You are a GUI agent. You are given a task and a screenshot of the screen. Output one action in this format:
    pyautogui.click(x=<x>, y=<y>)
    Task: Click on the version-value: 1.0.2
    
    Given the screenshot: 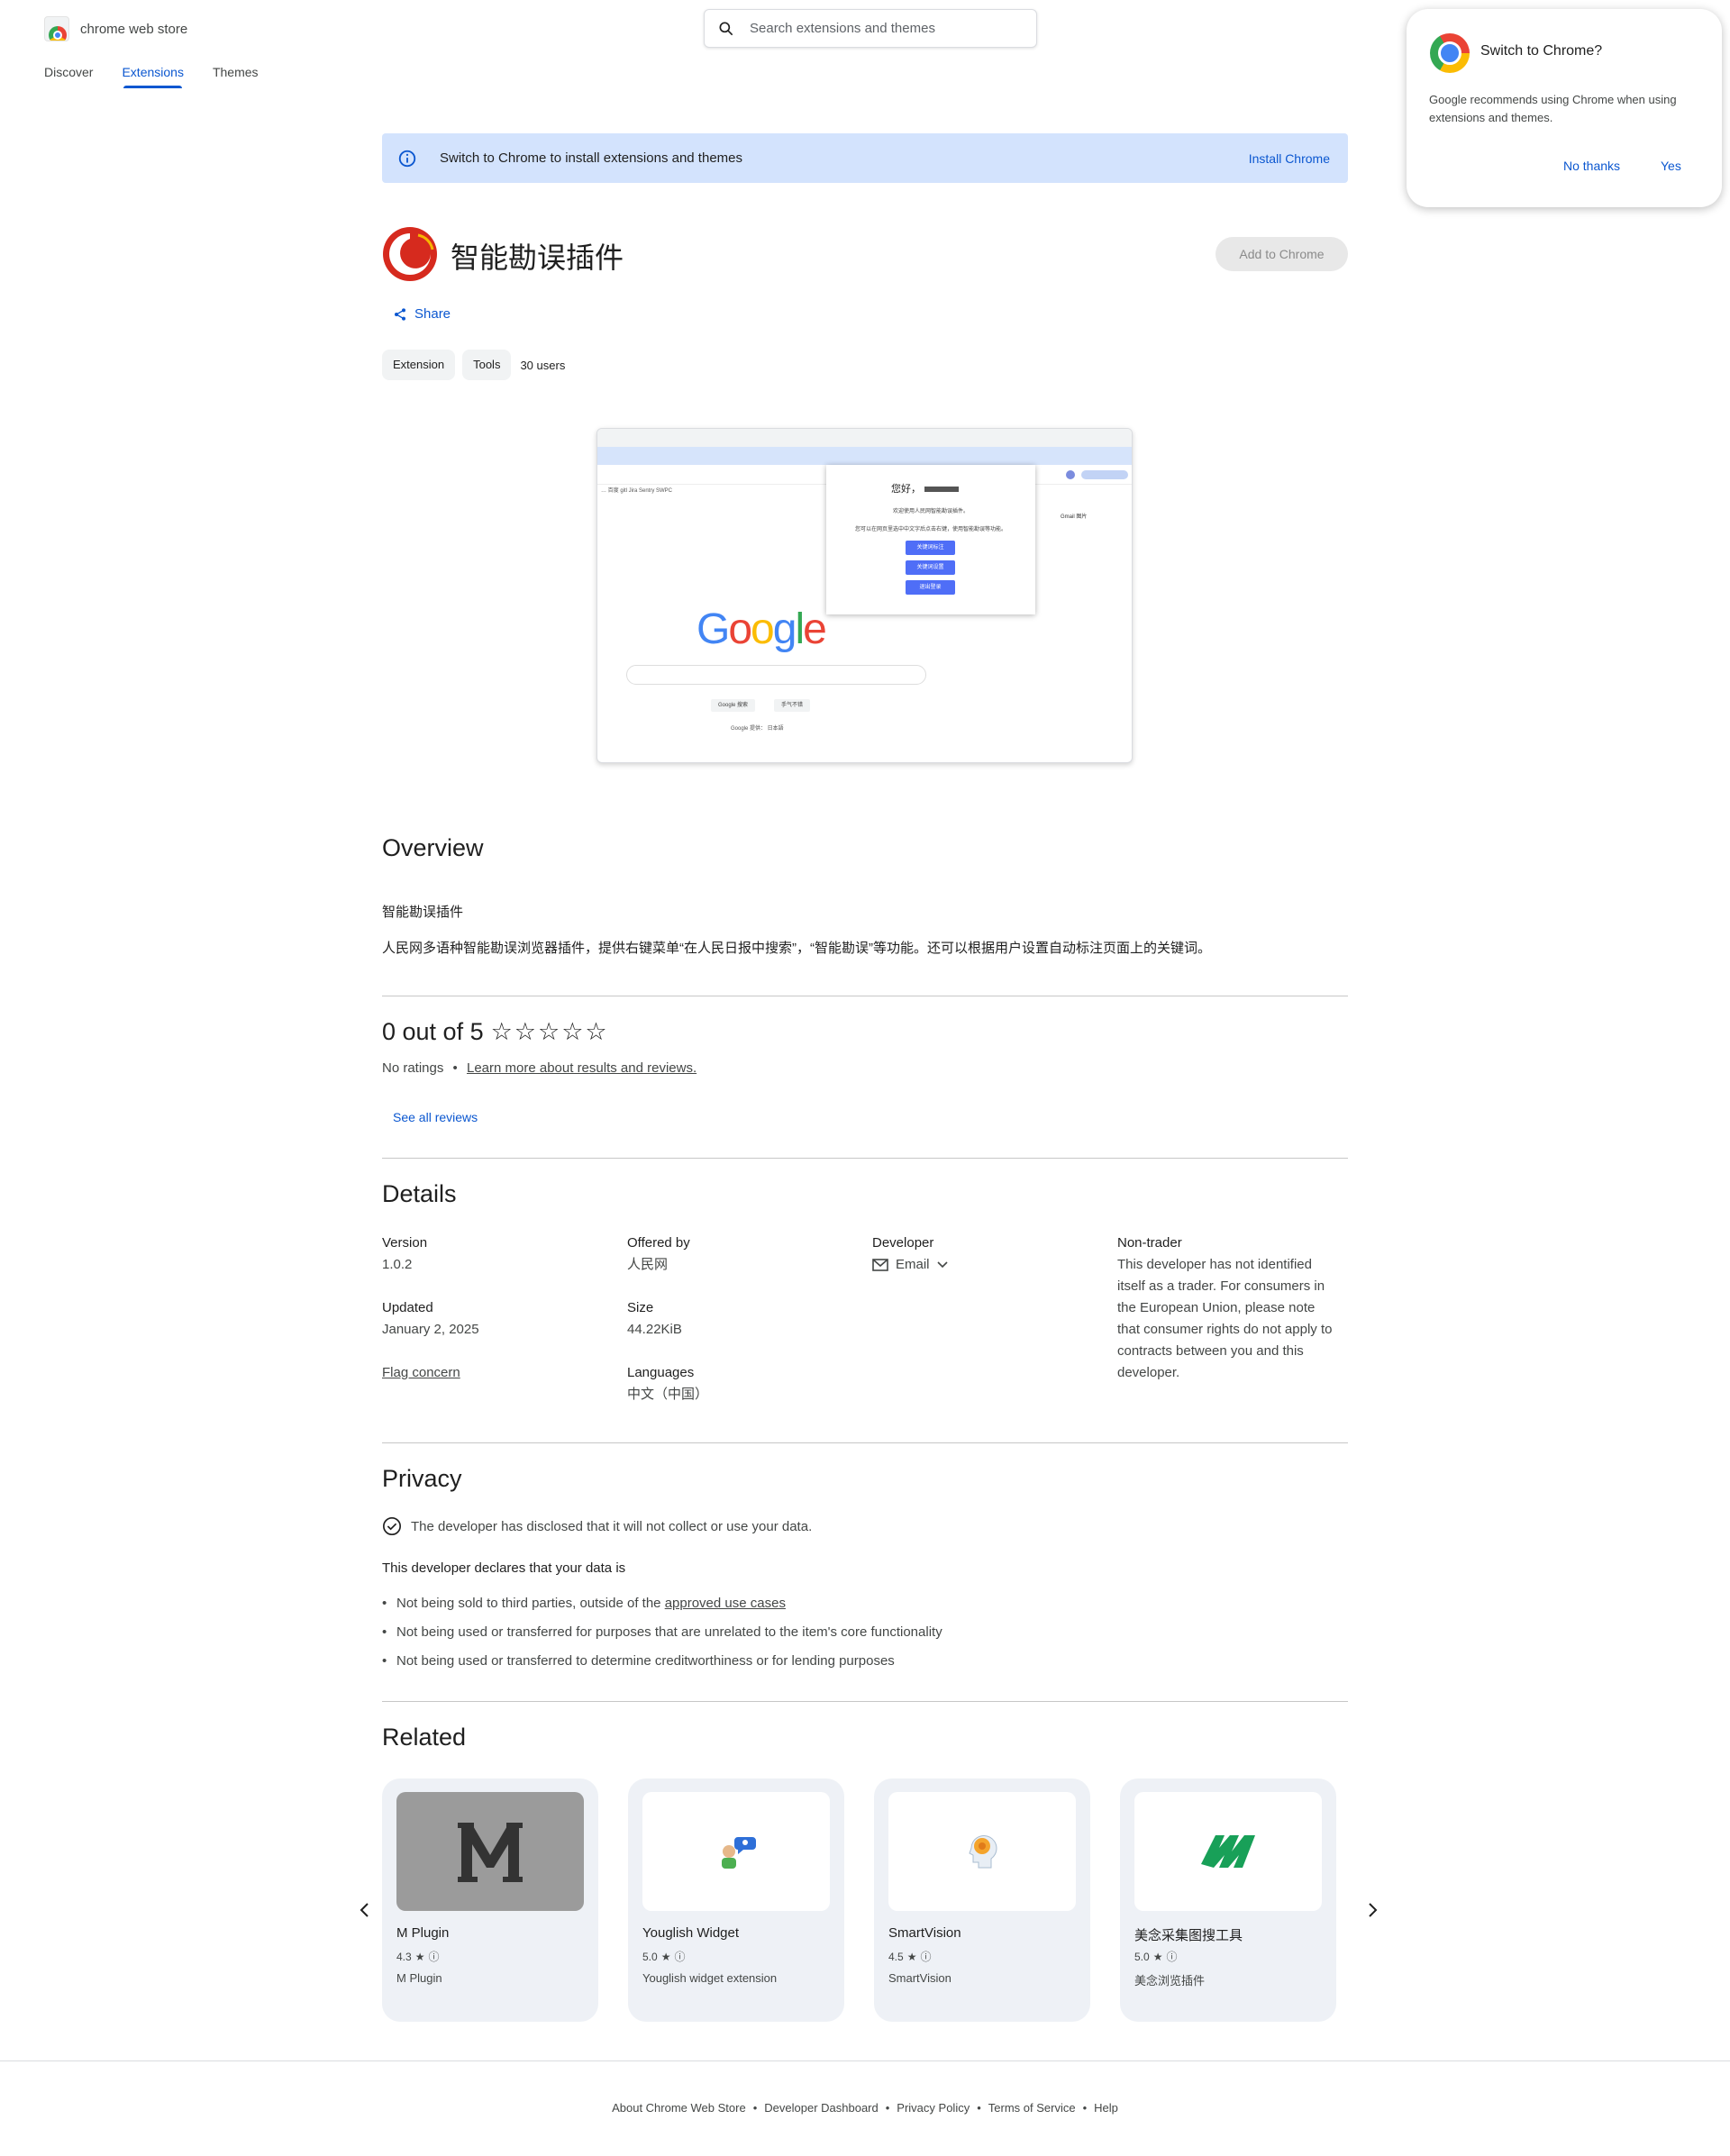 What is the action you would take?
    pyautogui.click(x=397, y=1264)
    